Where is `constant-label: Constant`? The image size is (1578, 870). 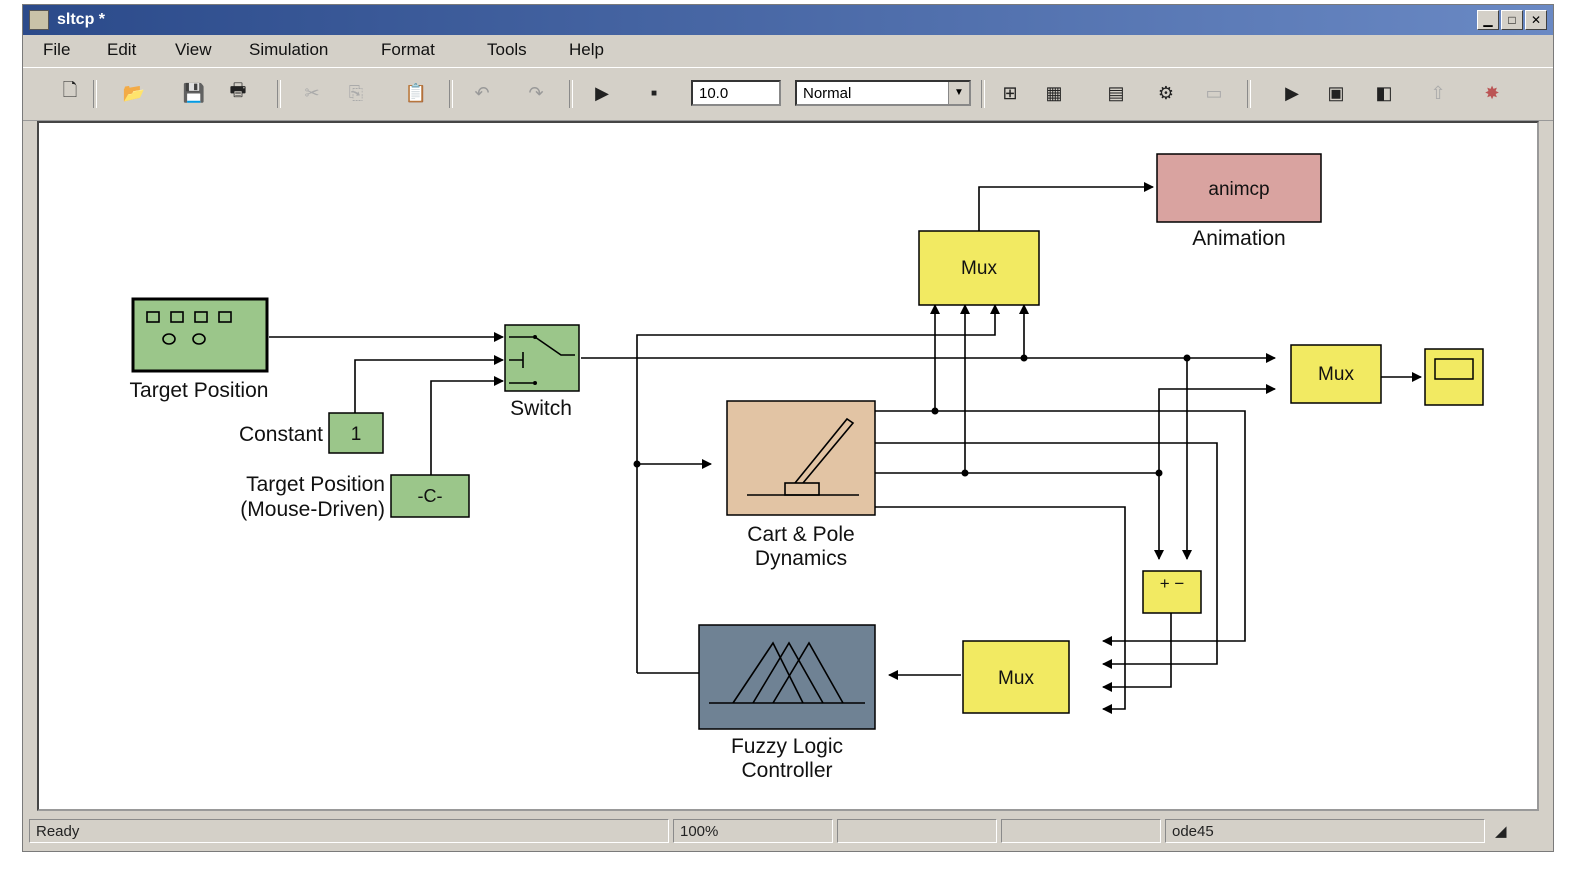
constant-label: Constant is located at coordinates (281, 434).